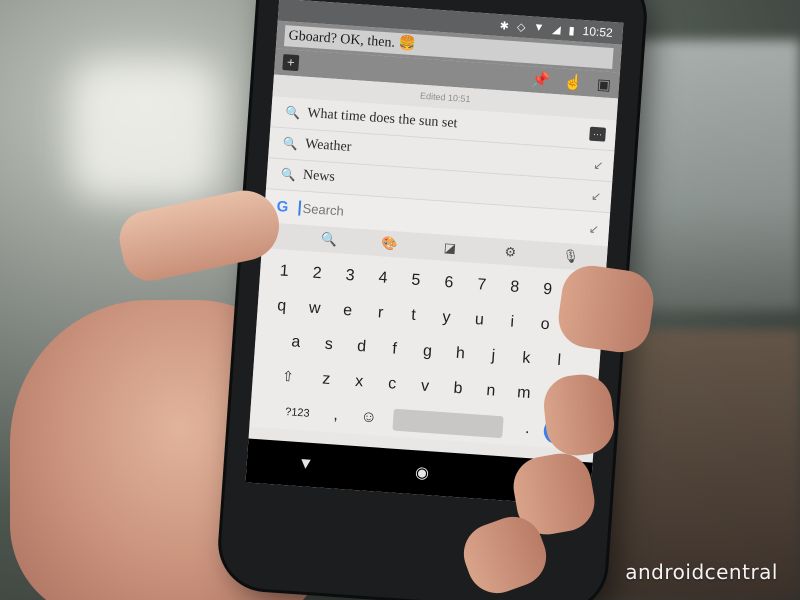 Image resolution: width=800 pixels, height=600 pixels. Describe the element at coordinates (701, 572) in the screenshot. I see `watermark: androidcentral` at that location.